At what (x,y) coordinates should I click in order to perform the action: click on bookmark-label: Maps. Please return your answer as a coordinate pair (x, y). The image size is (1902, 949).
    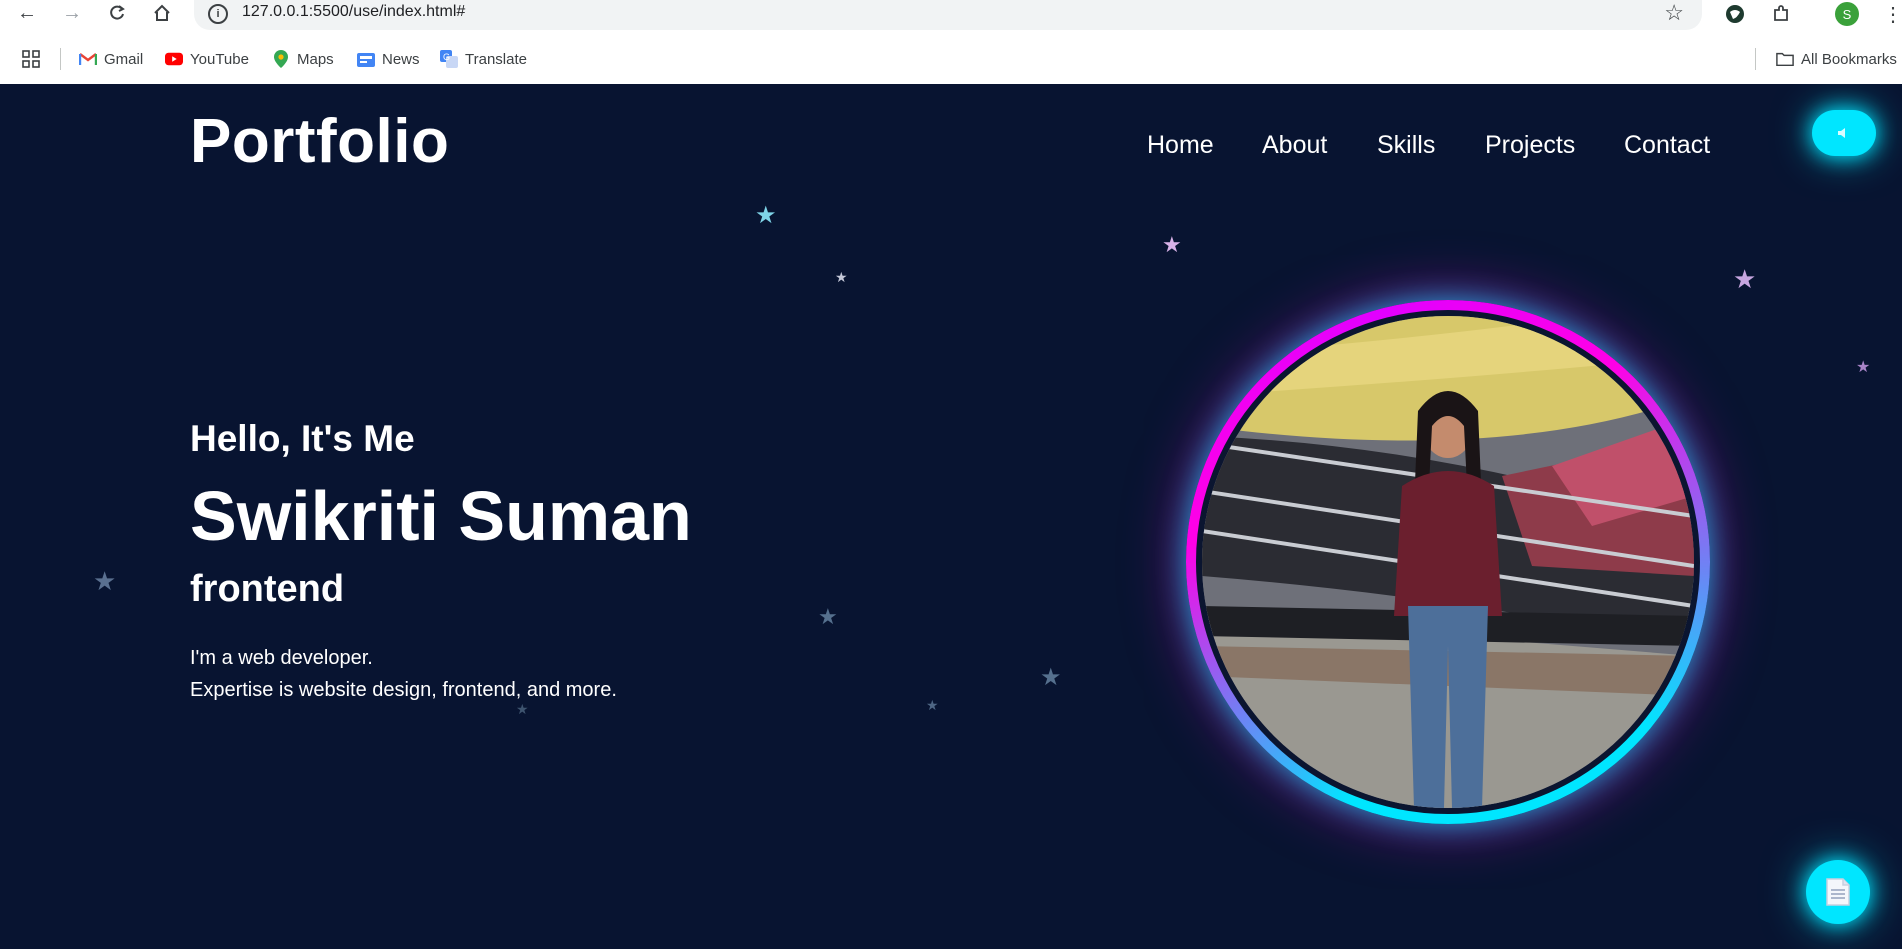
    Looking at the image, I should click on (315, 59).